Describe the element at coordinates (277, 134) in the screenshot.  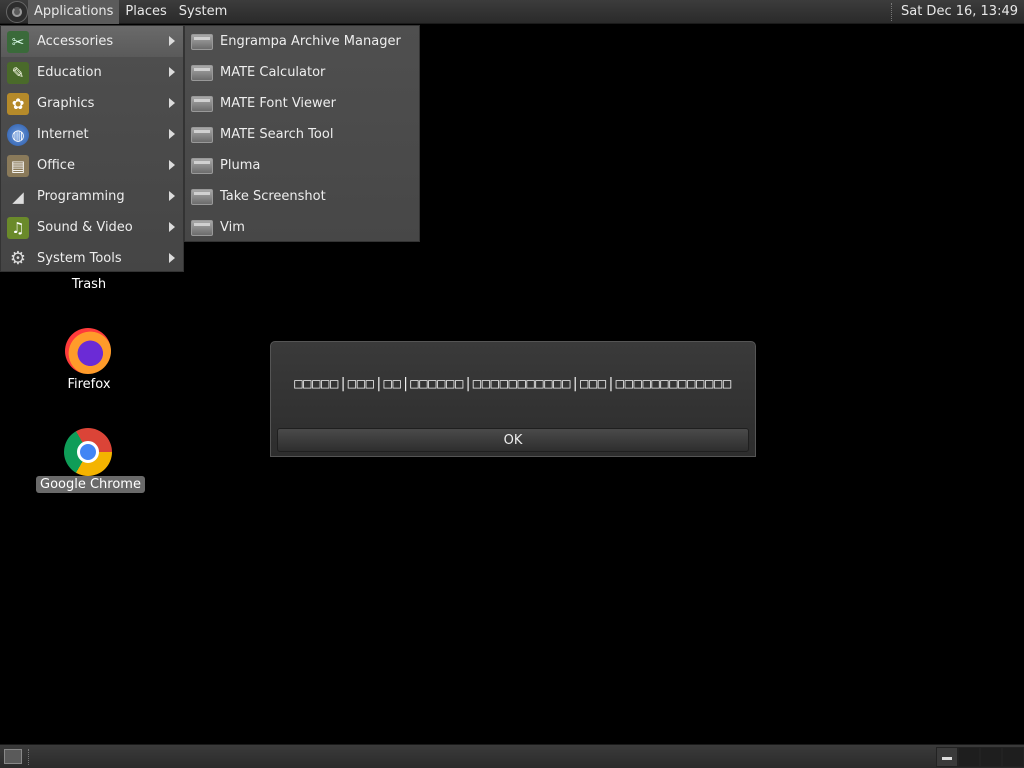
I see `submenu-item-label: MATE Search Tool` at that location.